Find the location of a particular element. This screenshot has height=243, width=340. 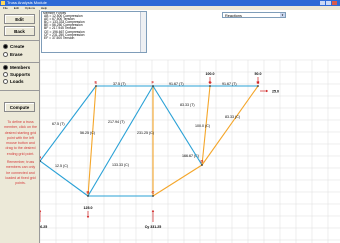

load-label: 100.0 is located at coordinates (210, 74).